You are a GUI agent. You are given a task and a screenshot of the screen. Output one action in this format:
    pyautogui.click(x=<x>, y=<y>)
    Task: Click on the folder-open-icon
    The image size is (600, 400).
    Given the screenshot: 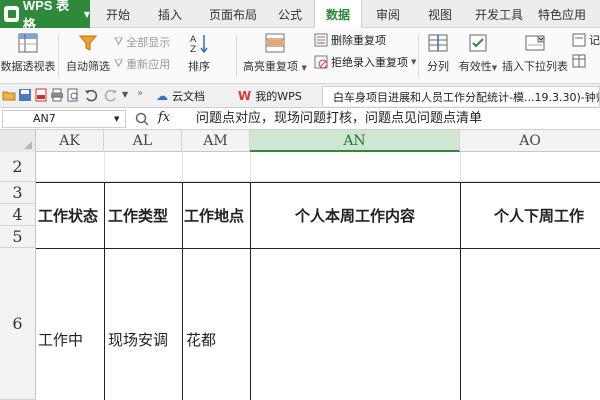 What is the action you would take?
    pyautogui.click(x=9, y=95)
    